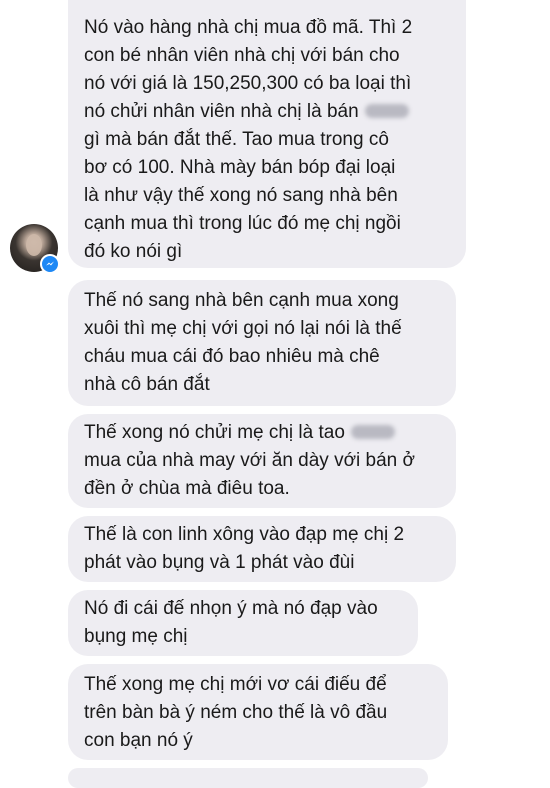 Image resolution: width=550 pixels, height=788 pixels. I want to click on message-line: cháu mua cái đó bao nhiêu mà chê, so click(232, 356).